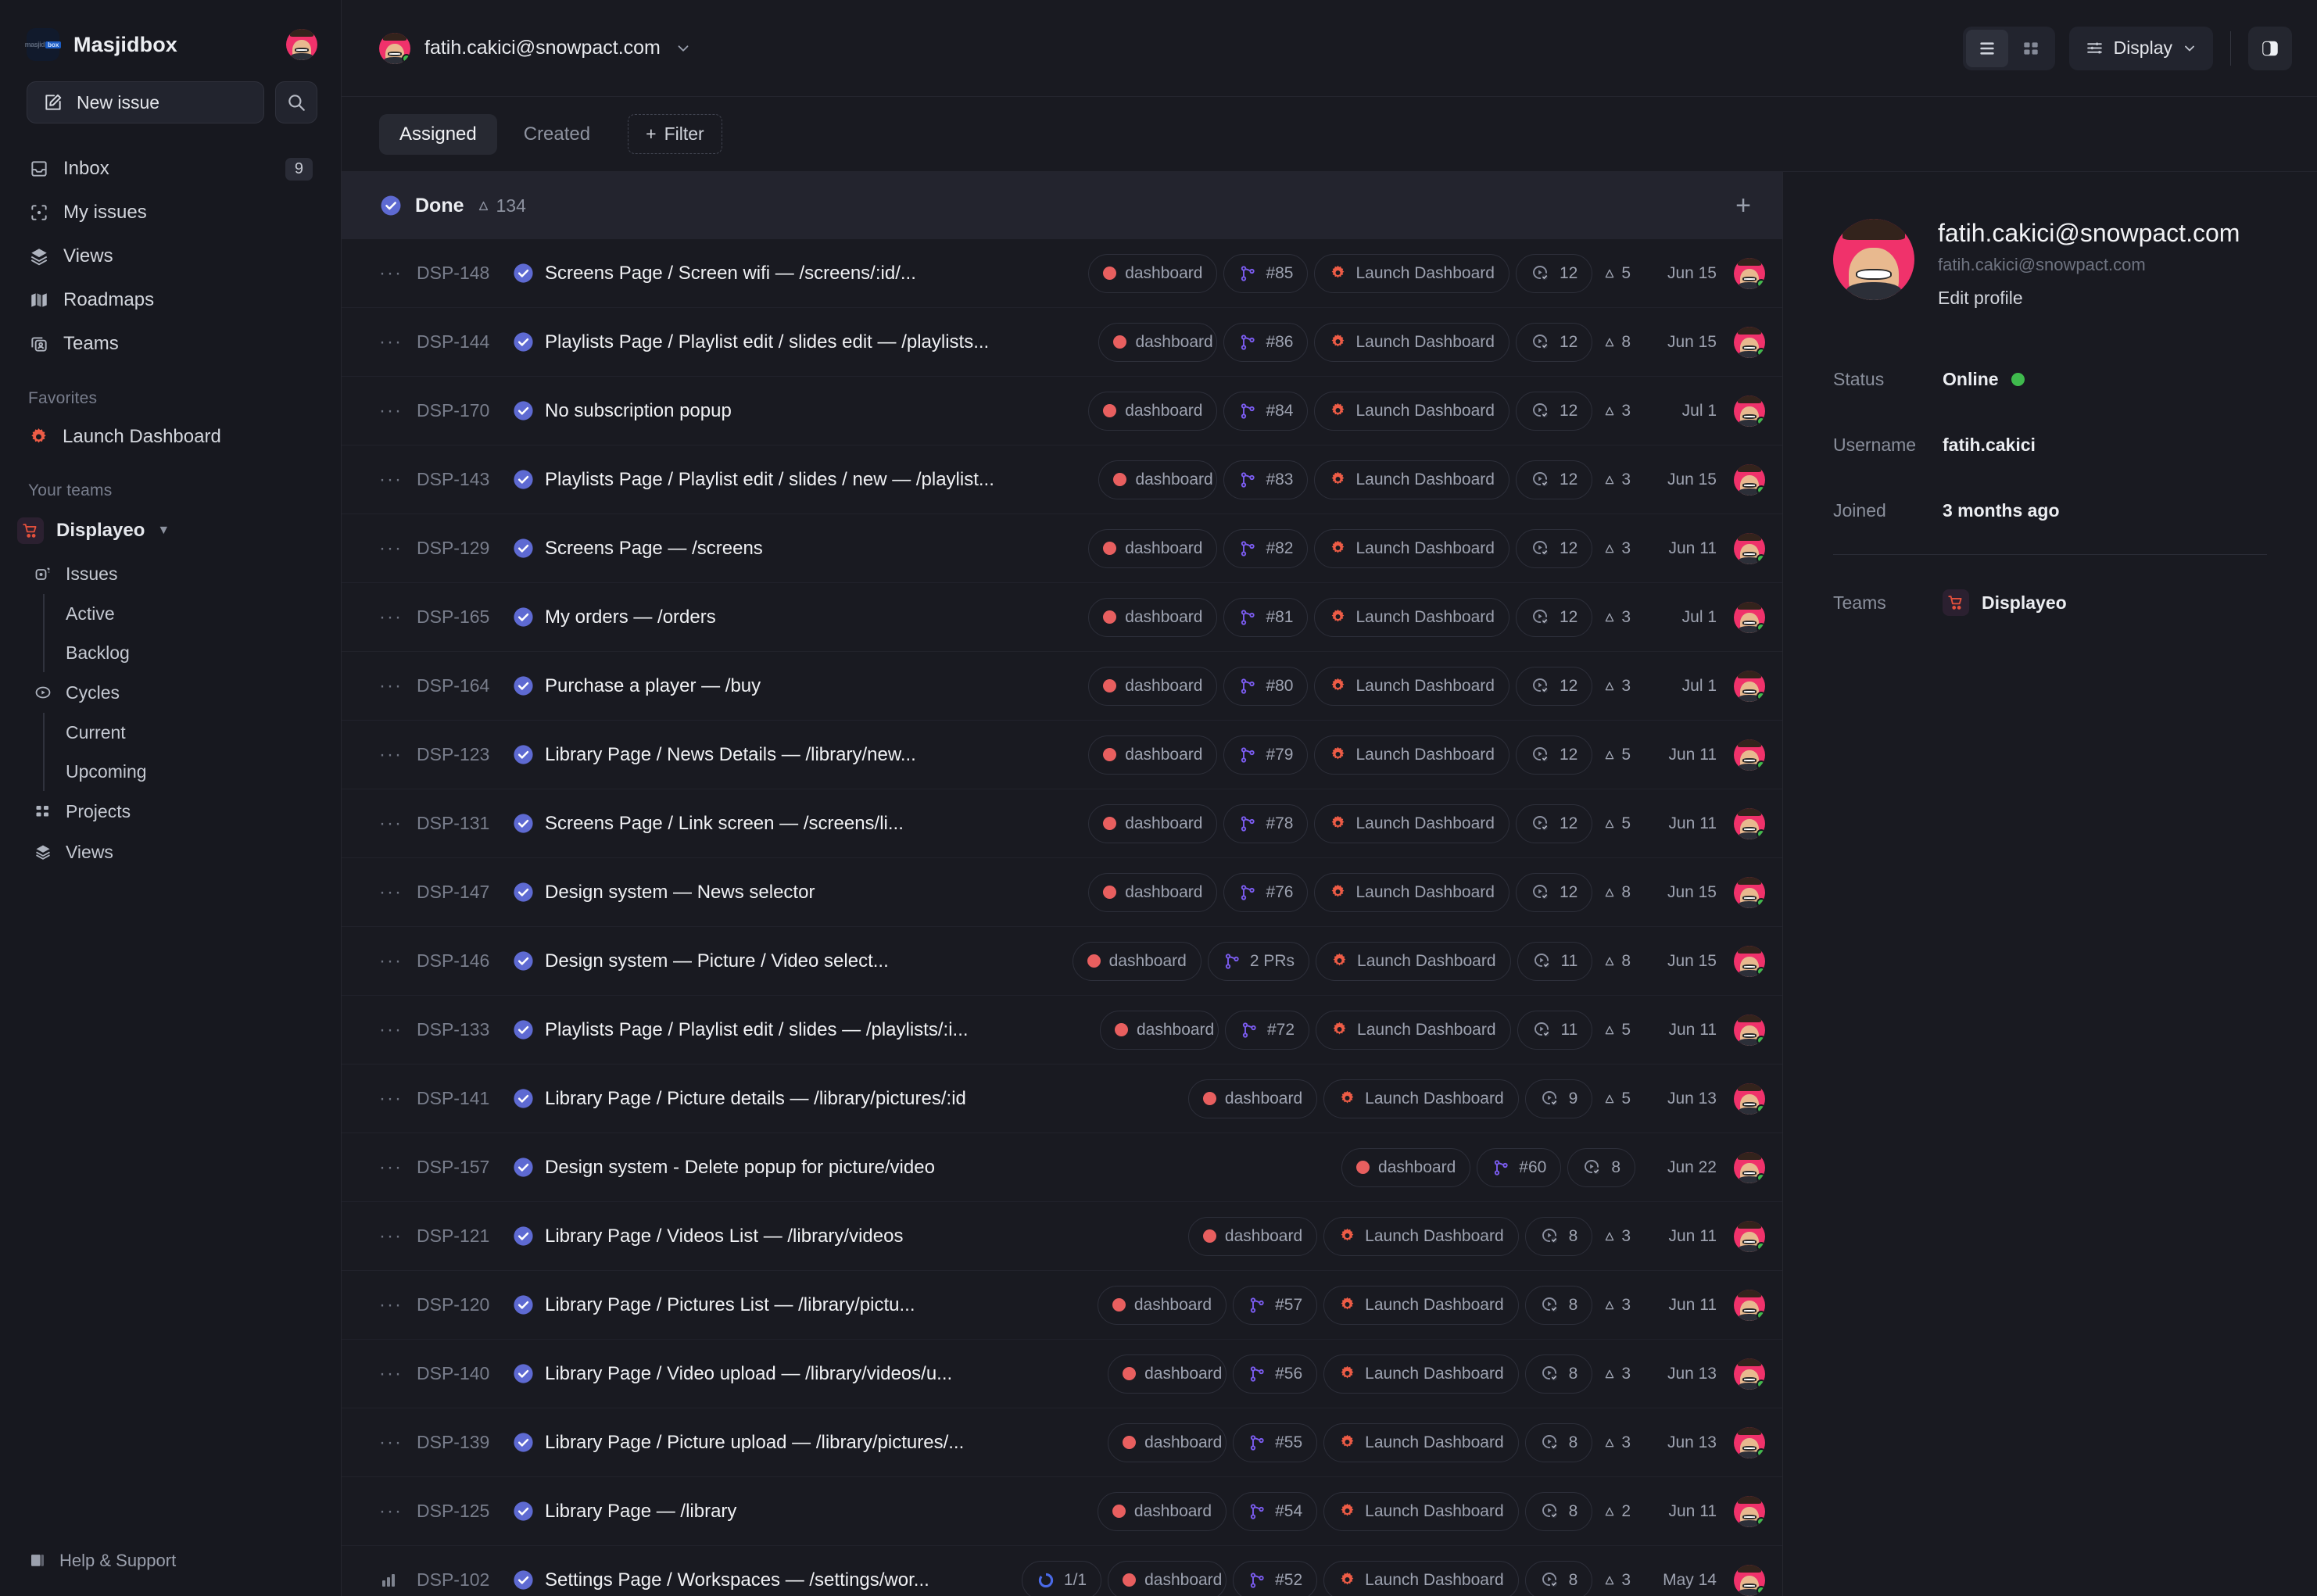 The image size is (2317, 1596). Describe the element at coordinates (170, 573) in the screenshot. I see `sidebar-item-issues: Issues` at that location.